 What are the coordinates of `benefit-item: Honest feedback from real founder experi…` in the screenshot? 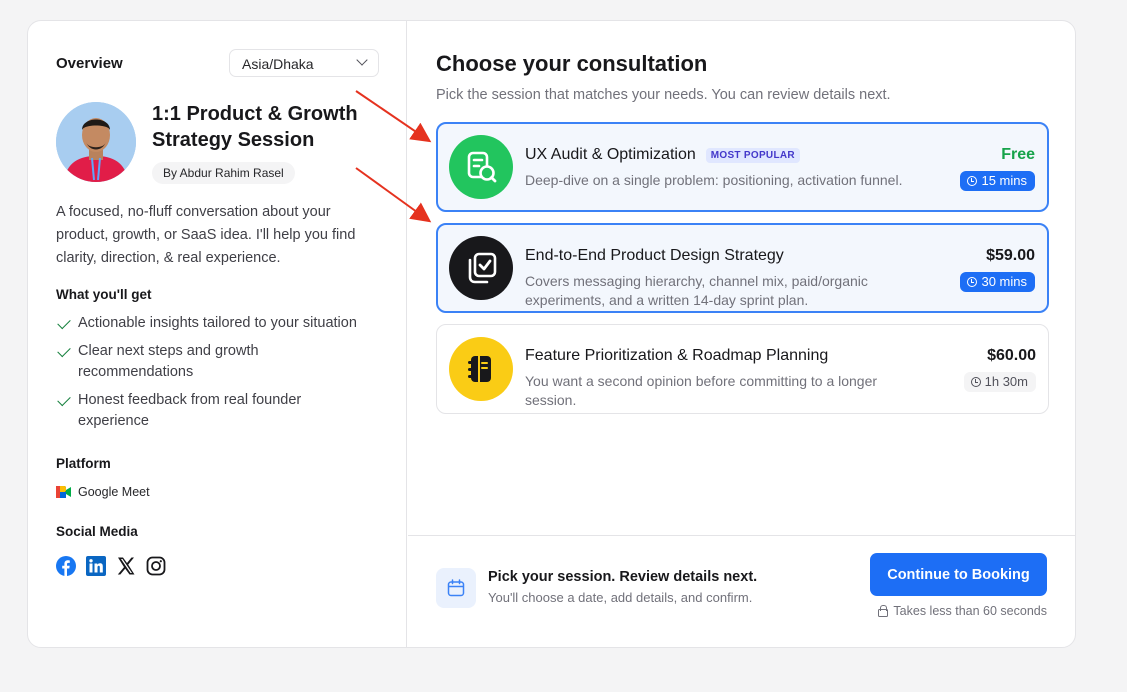 It's located at (216, 411).